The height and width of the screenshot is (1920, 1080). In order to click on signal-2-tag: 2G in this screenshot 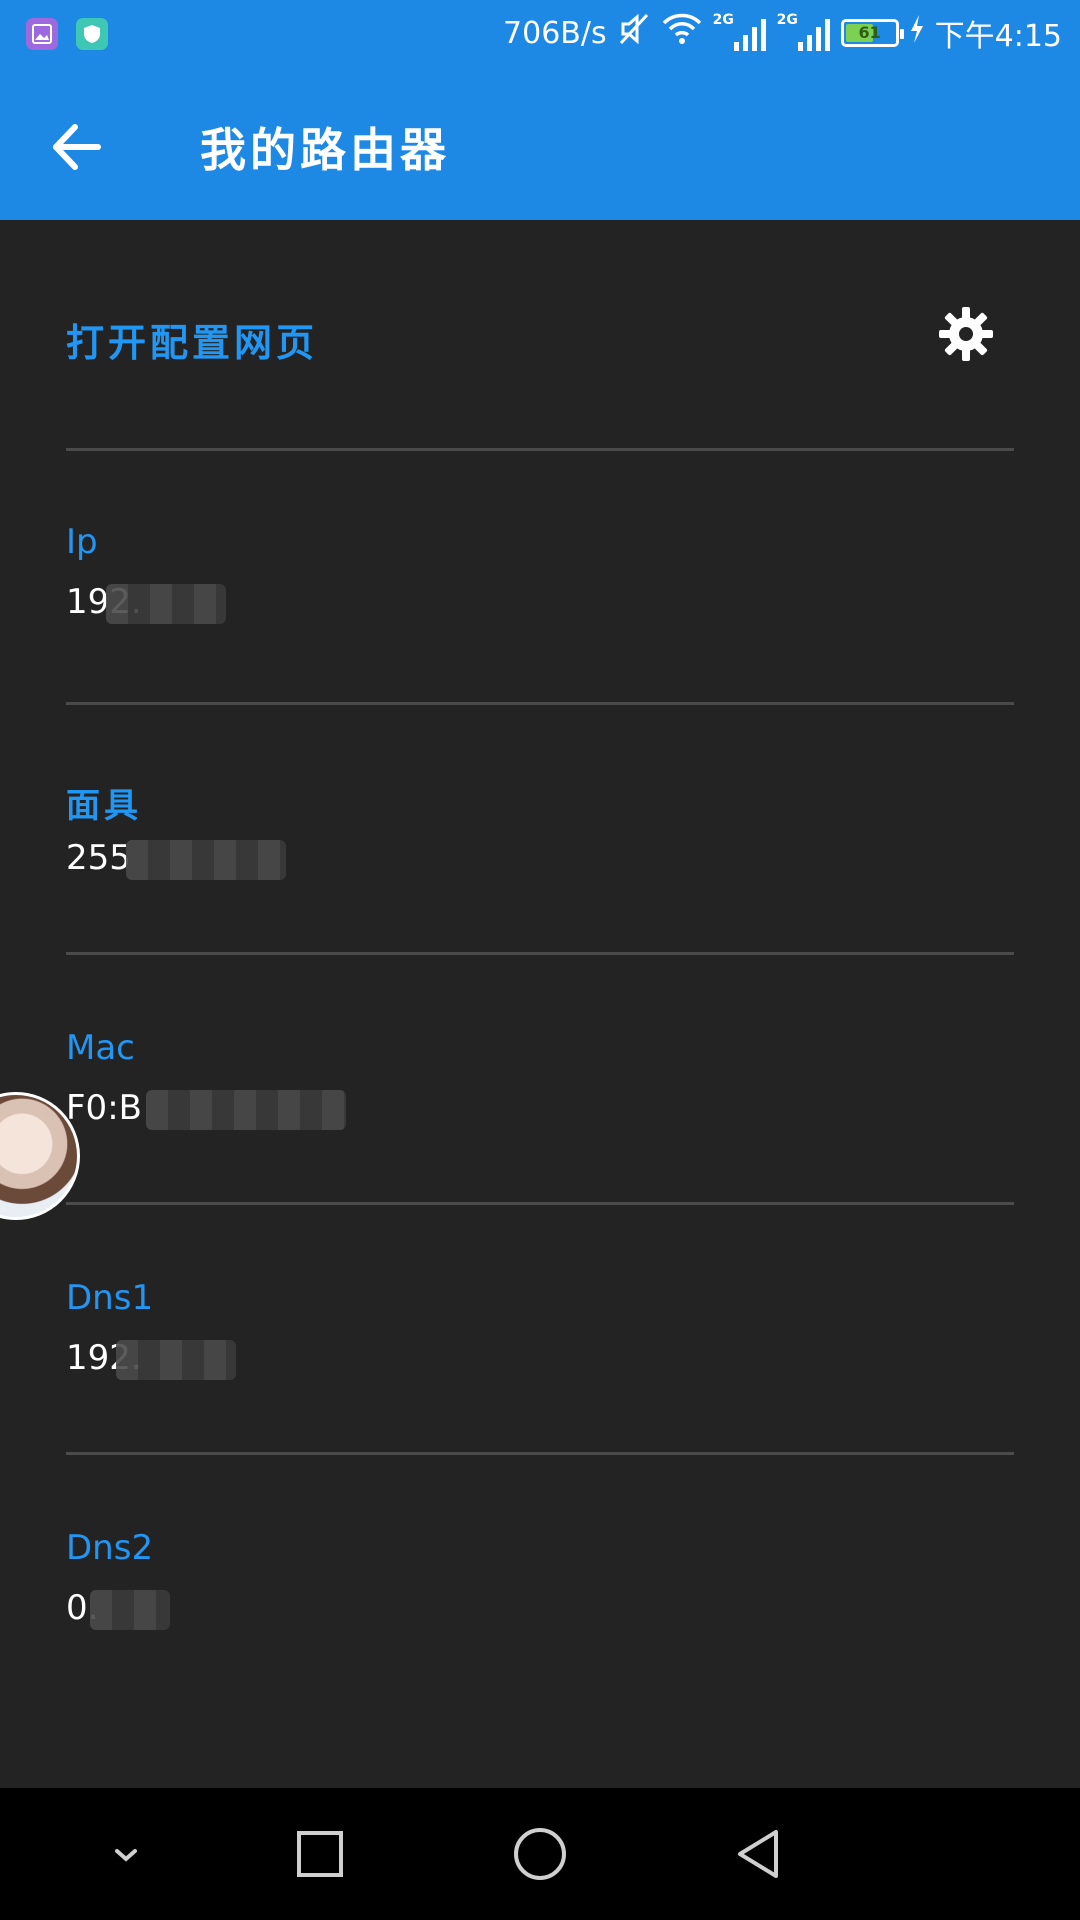, I will do `click(787, 20)`.